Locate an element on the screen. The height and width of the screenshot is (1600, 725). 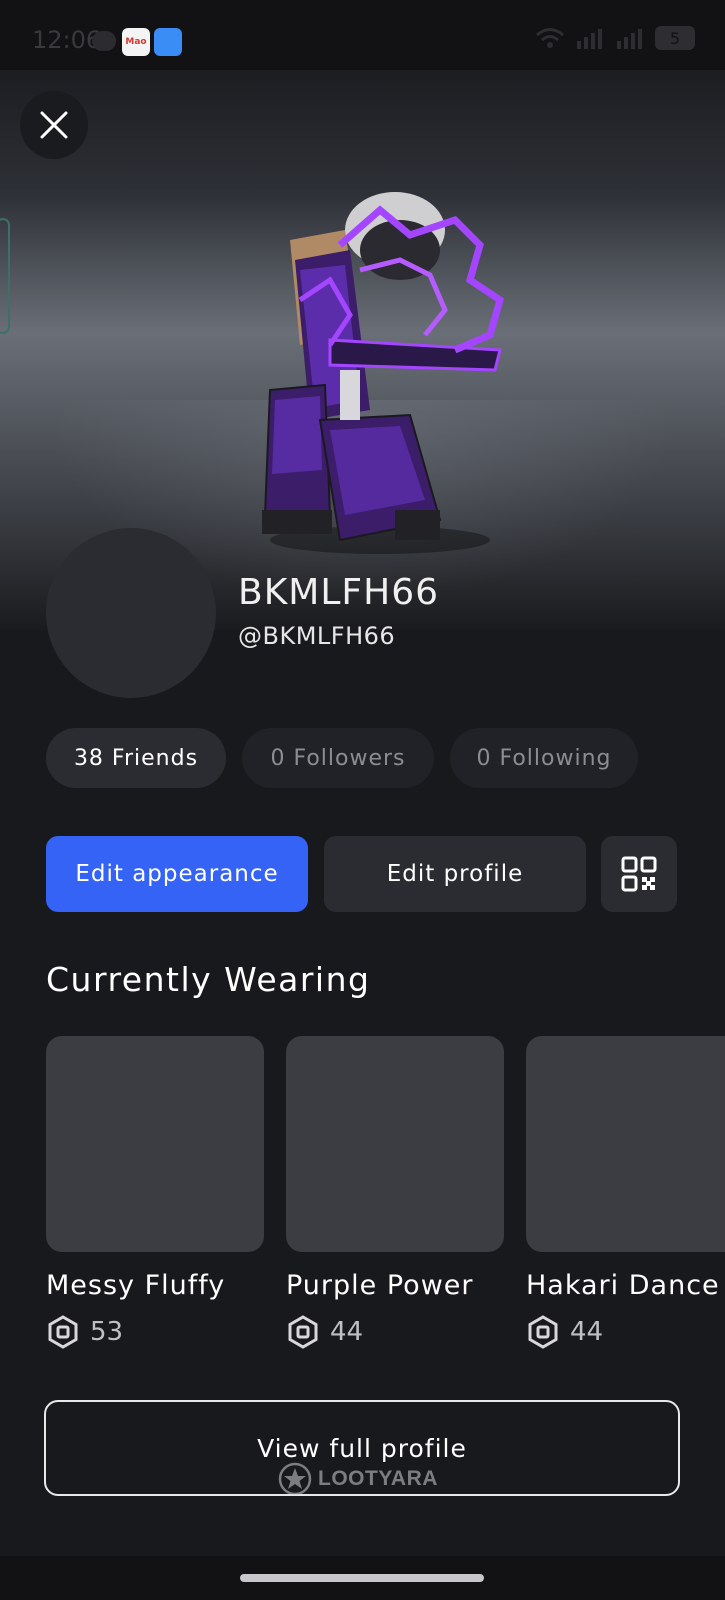
star-badge-icon is located at coordinates (295, 1479).